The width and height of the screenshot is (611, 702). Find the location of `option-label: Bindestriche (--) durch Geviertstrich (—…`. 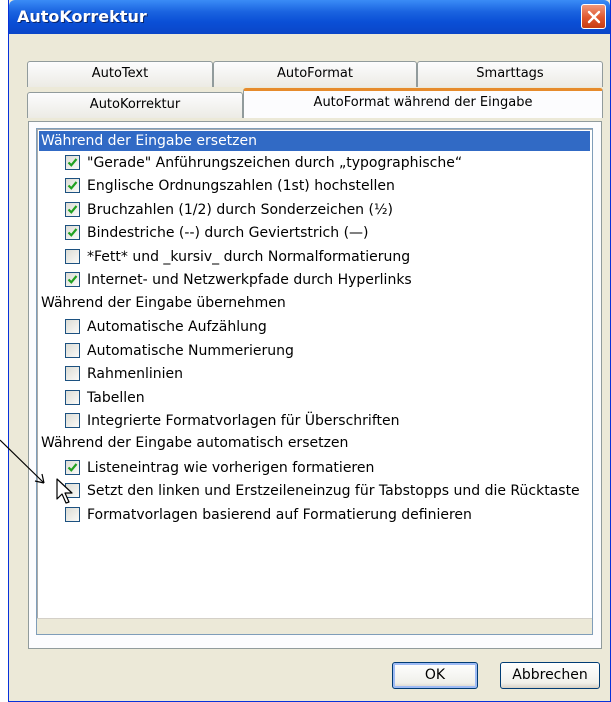

option-label: Bindestriche (--) durch Geviertstrich (—… is located at coordinates (228, 233).